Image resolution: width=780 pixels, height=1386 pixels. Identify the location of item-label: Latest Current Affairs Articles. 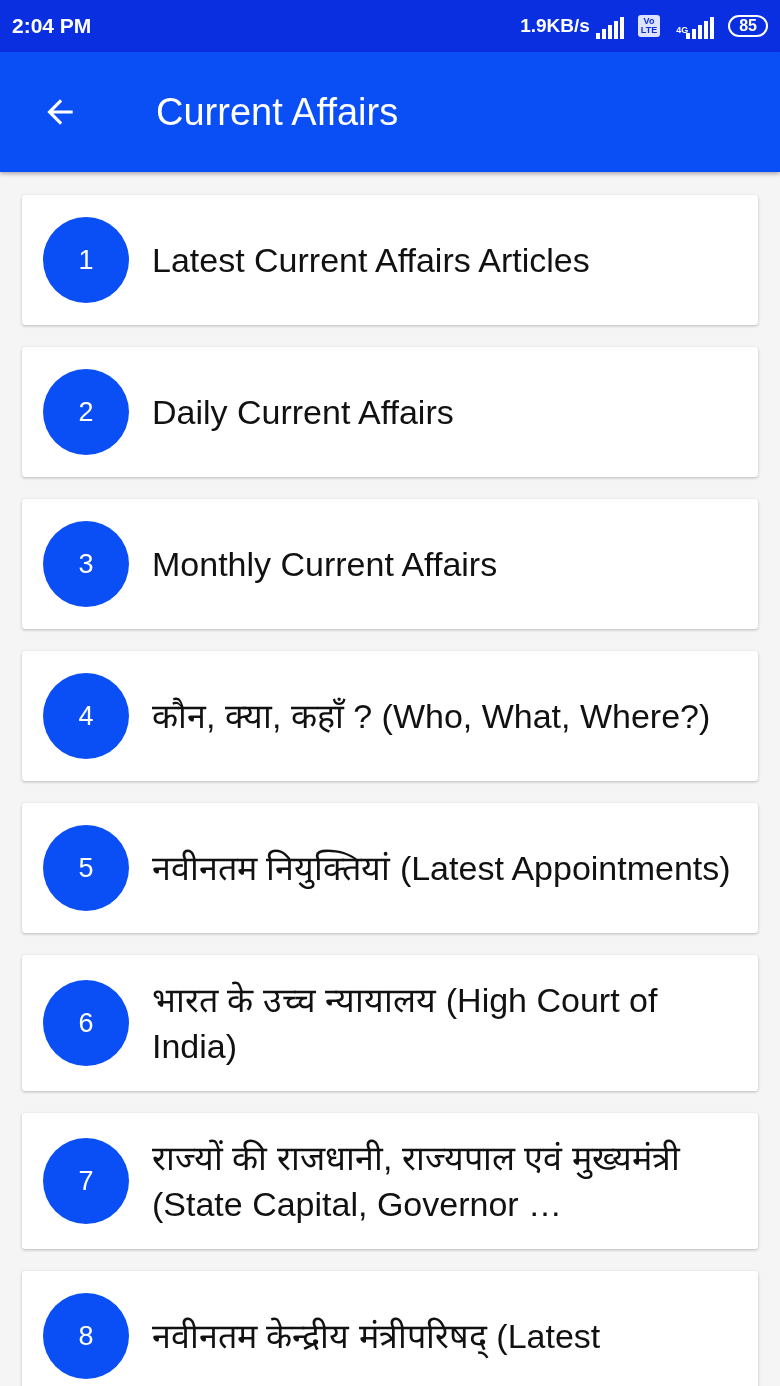
(371, 260).